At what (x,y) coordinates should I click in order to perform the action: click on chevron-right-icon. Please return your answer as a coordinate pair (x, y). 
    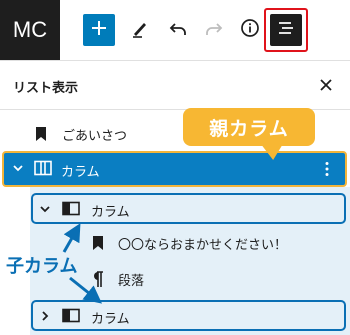
    Looking at the image, I should click on (45, 316).